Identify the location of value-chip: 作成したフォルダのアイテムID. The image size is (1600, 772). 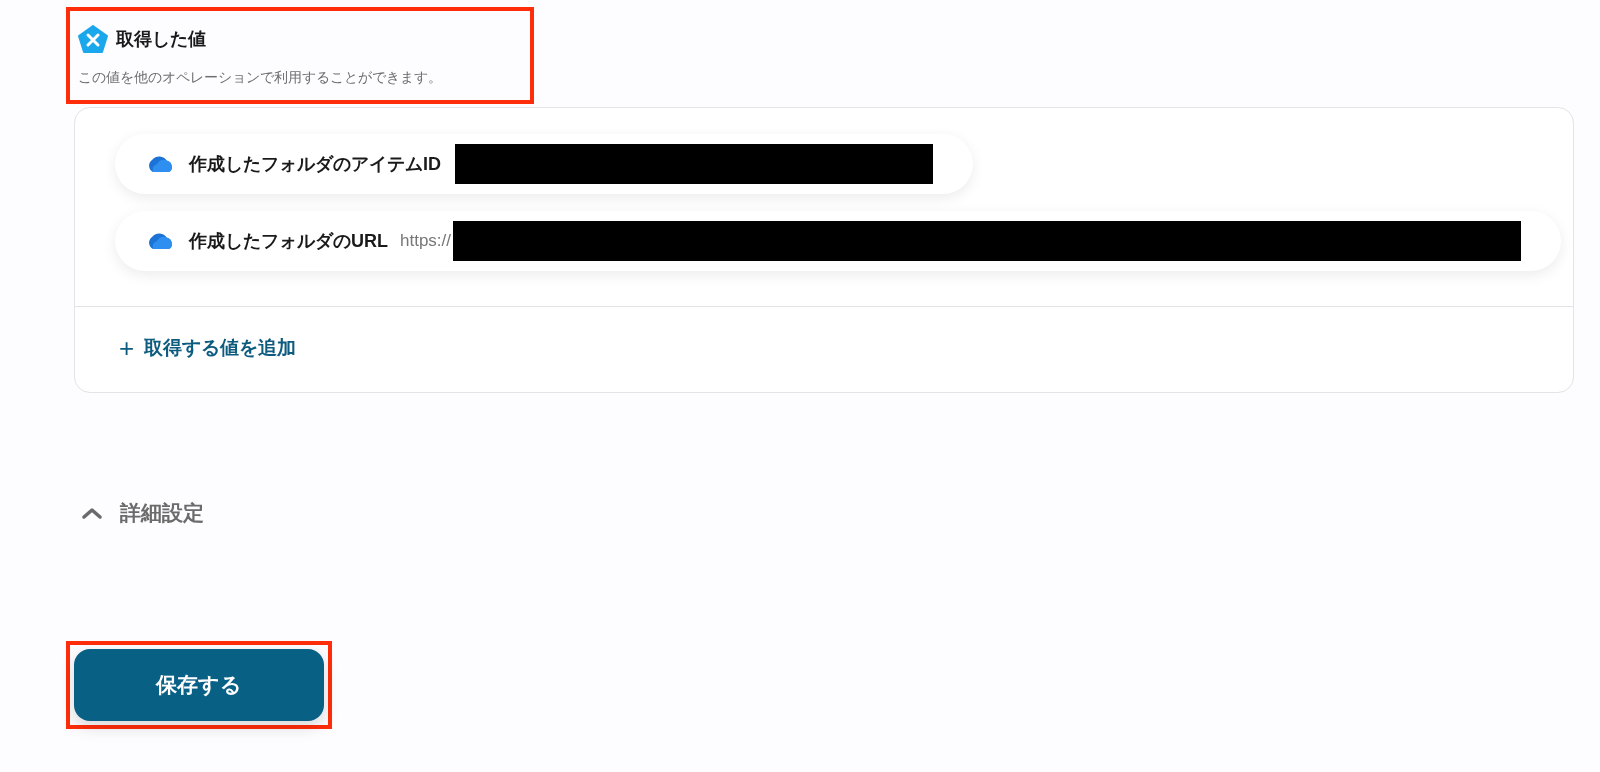
(544, 164).